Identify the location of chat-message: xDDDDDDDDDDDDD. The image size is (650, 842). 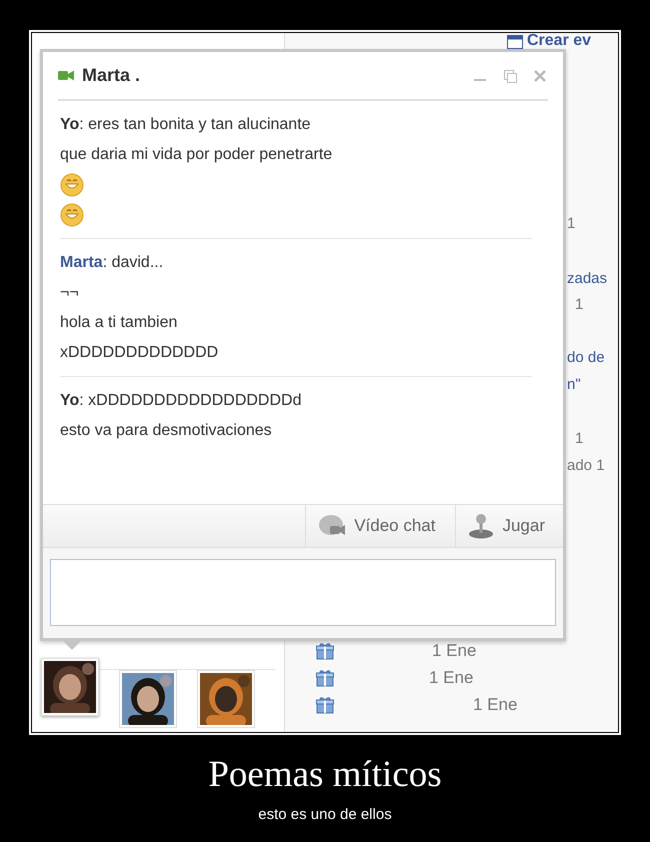
(139, 353).